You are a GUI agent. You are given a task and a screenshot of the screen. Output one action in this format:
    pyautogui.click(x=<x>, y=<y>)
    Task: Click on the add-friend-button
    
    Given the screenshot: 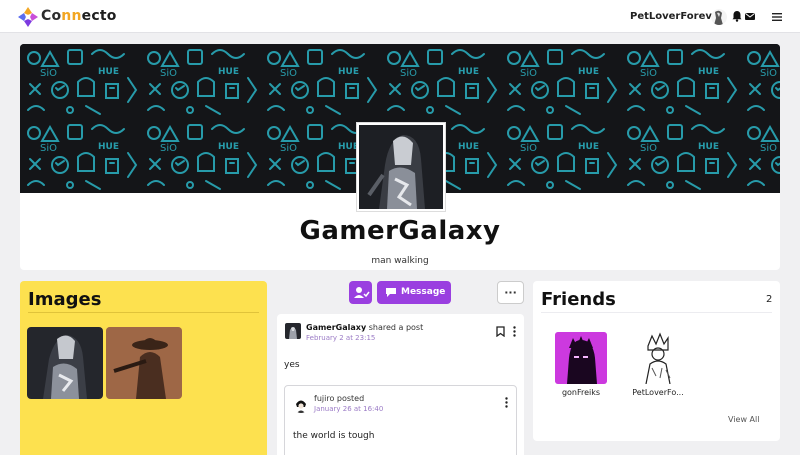 What is the action you would take?
    pyautogui.click(x=360, y=292)
    